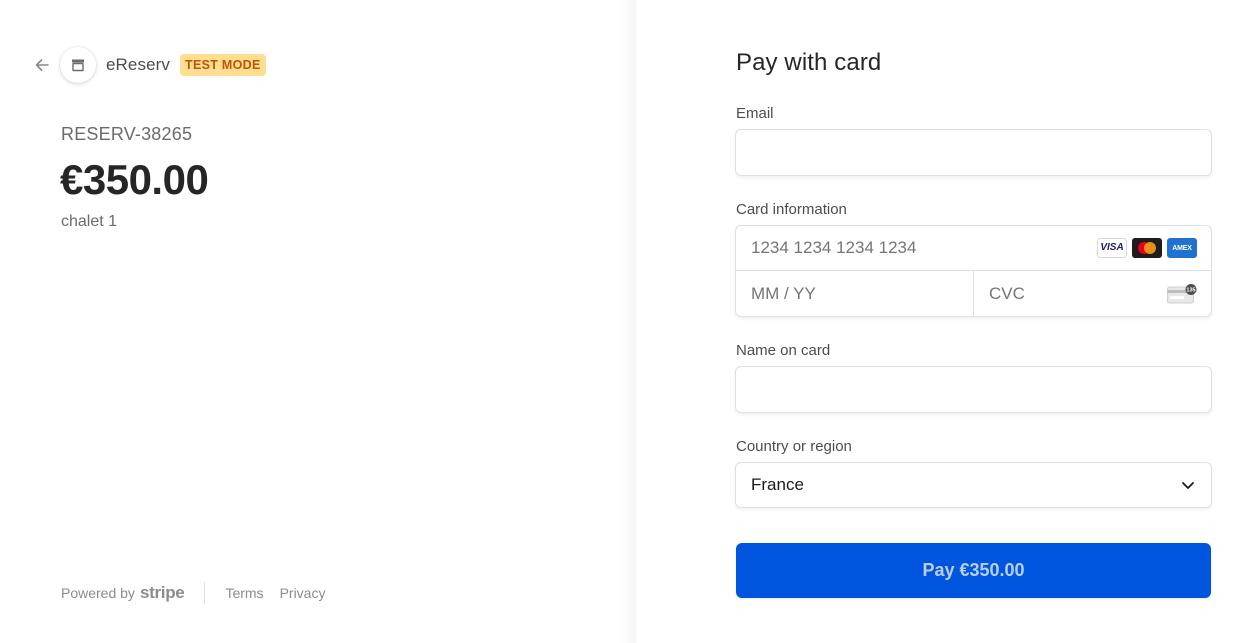 This screenshot has width=1242, height=643. Describe the element at coordinates (794, 446) in the screenshot. I see `country-label: Country or region` at that location.